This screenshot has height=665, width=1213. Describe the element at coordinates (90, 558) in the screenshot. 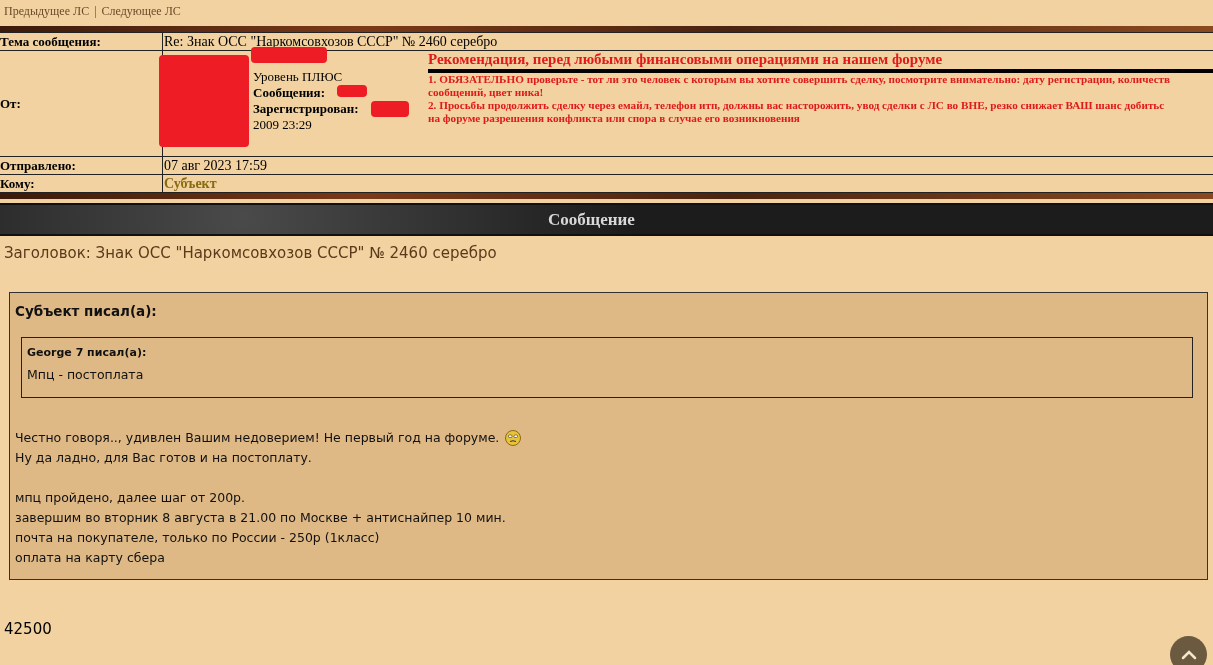

I see `message-text: оплата на карту сбера` at that location.